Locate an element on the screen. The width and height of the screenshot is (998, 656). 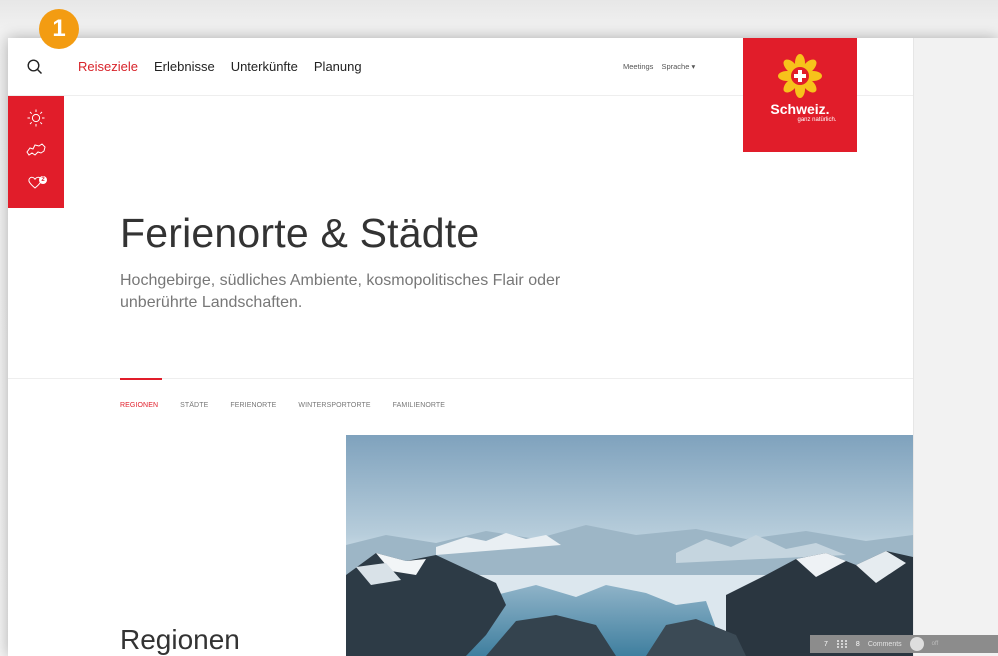
map-button is located at coordinates (36, 150).